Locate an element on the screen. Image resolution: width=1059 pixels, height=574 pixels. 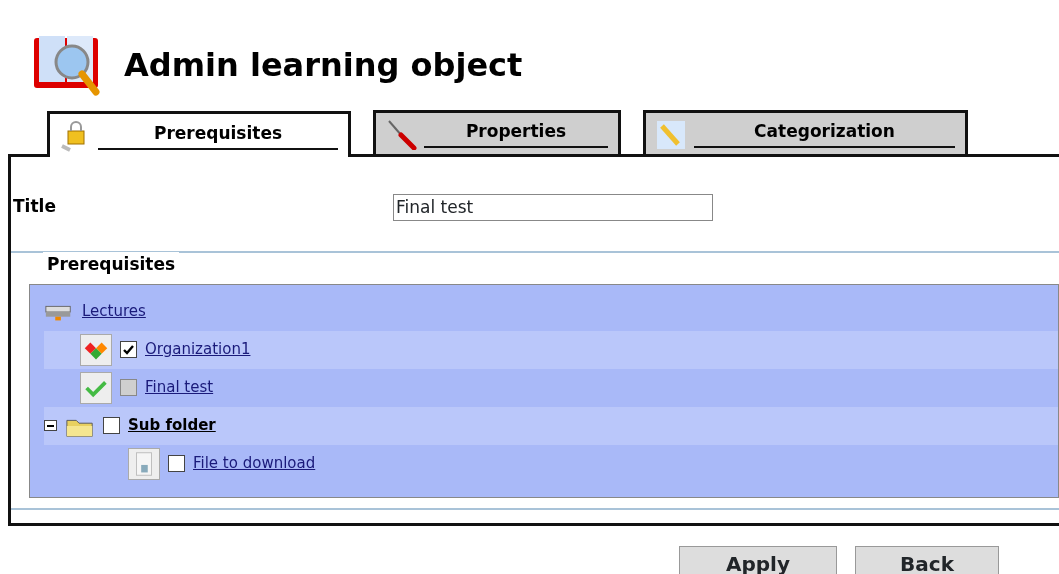
page-title: Admin learning object is located at coordinates (323, 65).